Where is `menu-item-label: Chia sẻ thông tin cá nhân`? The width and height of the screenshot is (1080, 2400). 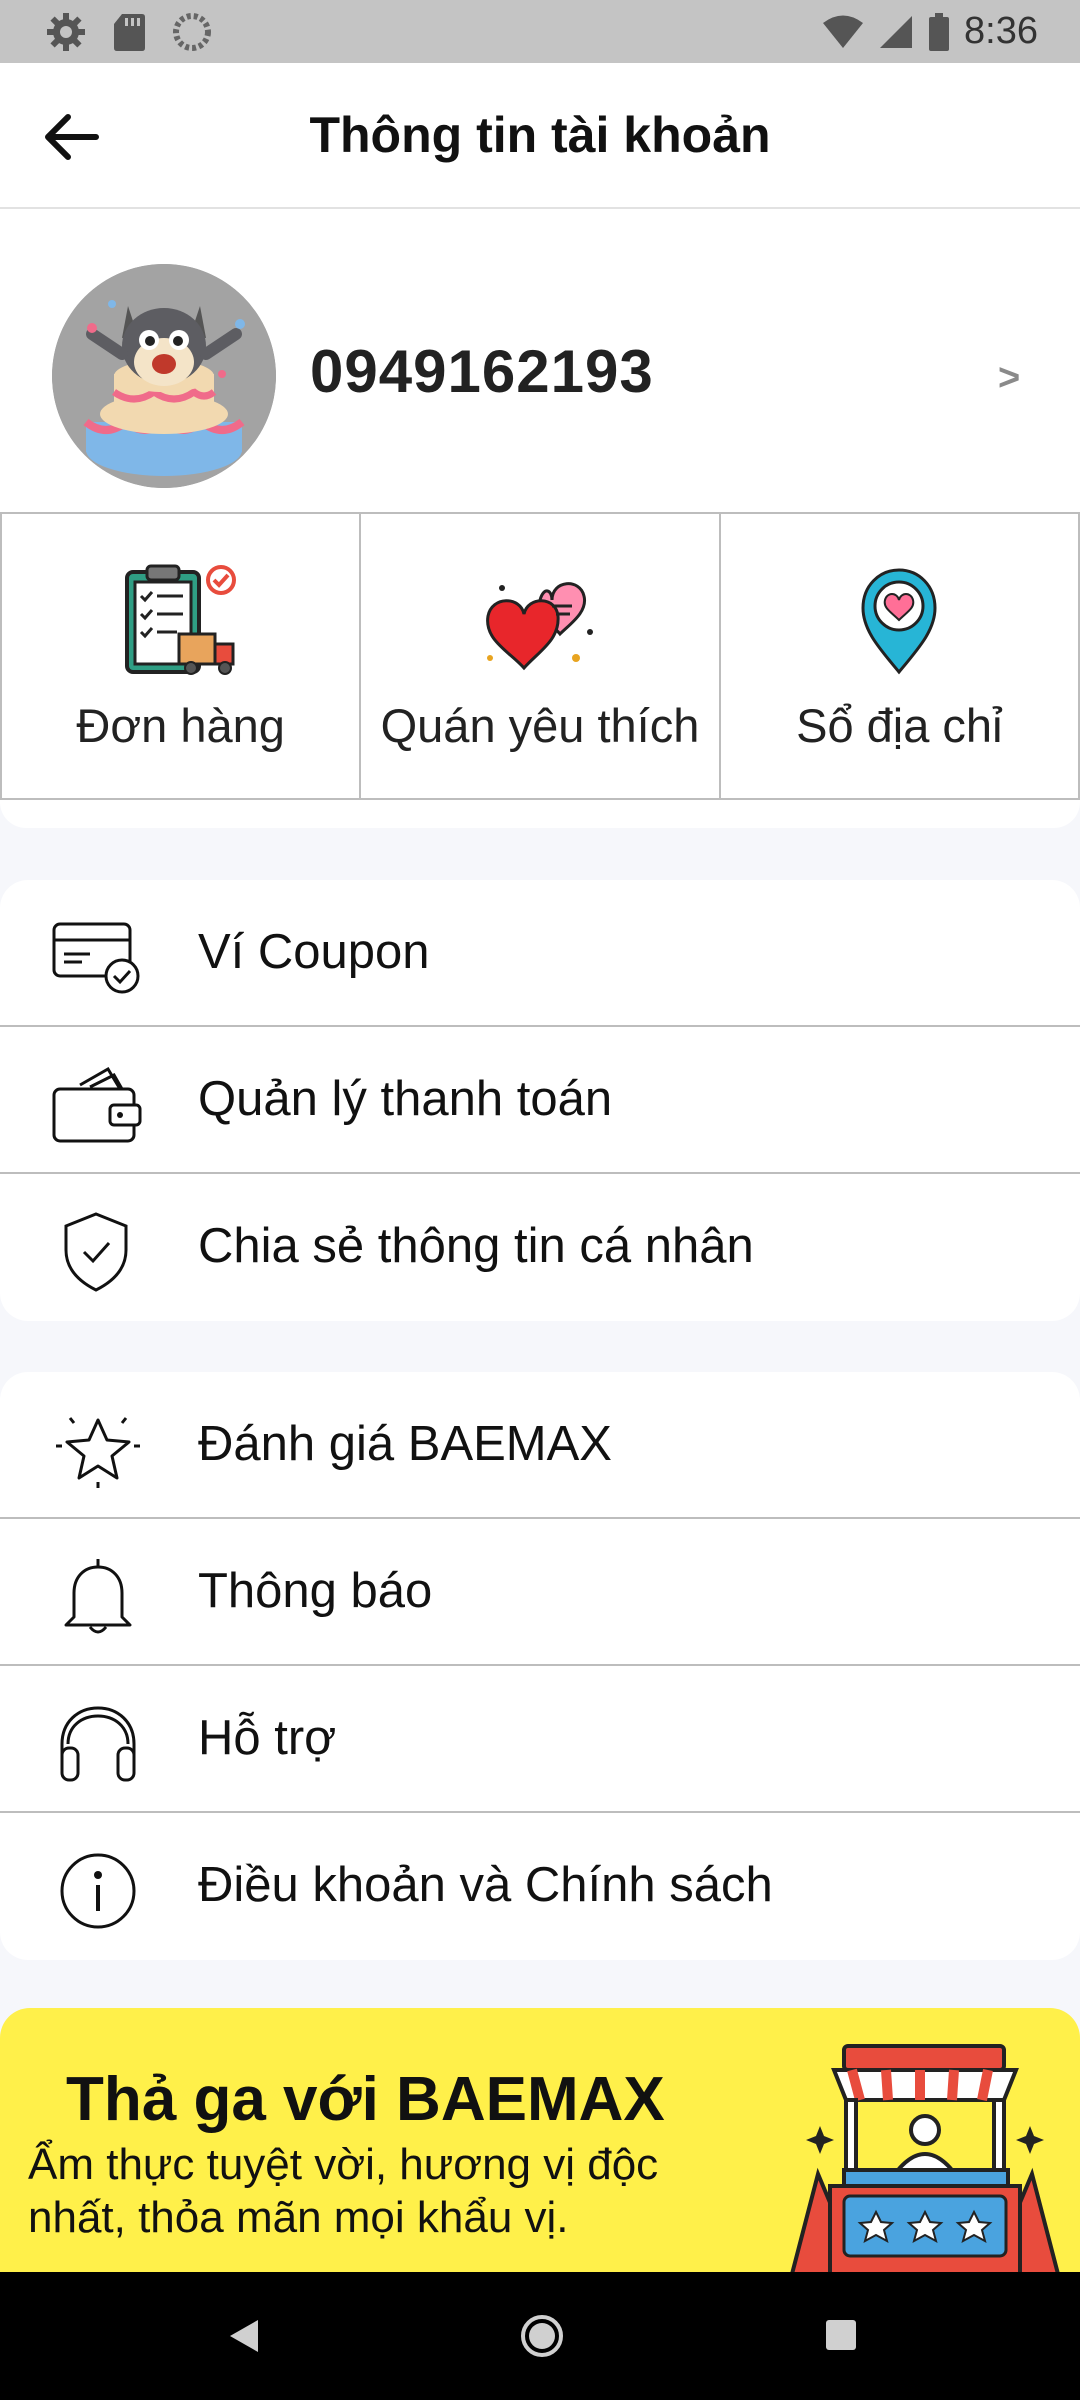
menu-item-label: Chia sẻ thông tin cá nhân is located at coordinates (476, 1246).